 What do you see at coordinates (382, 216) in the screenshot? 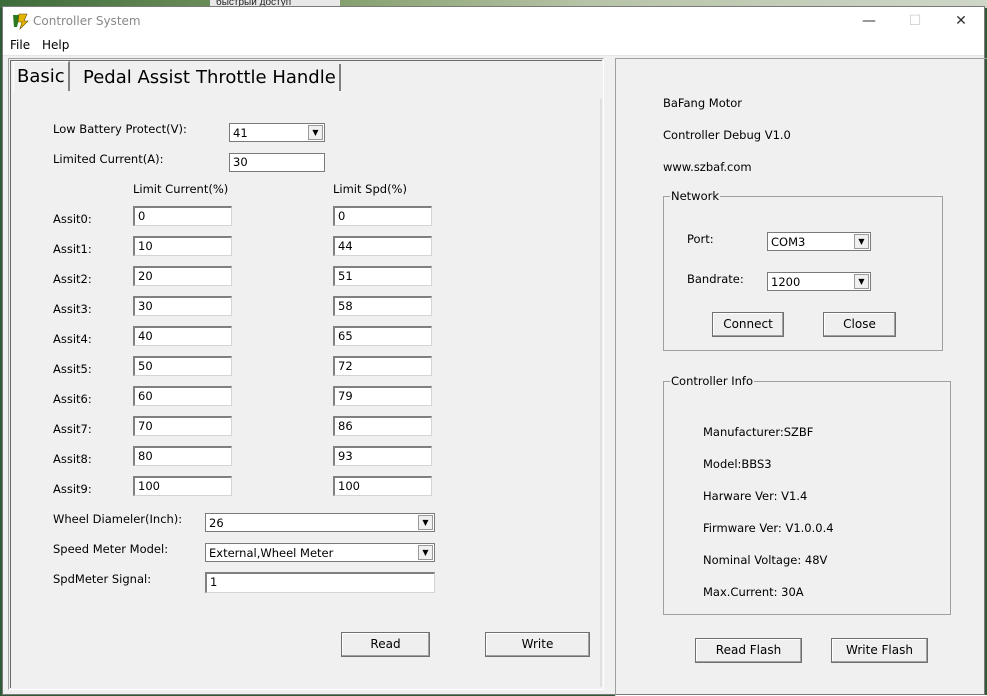
I see `assist-limit-spd-input: 0` at bounding box center [382, 216].